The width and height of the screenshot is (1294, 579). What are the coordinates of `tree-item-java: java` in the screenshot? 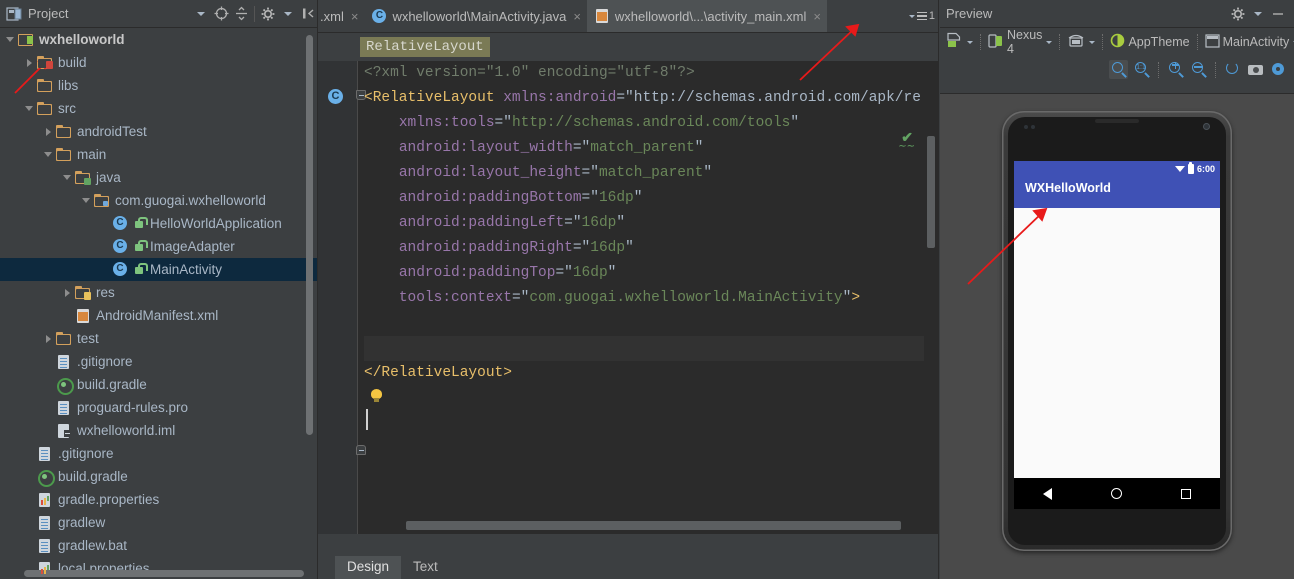 It's located at (159, 177).